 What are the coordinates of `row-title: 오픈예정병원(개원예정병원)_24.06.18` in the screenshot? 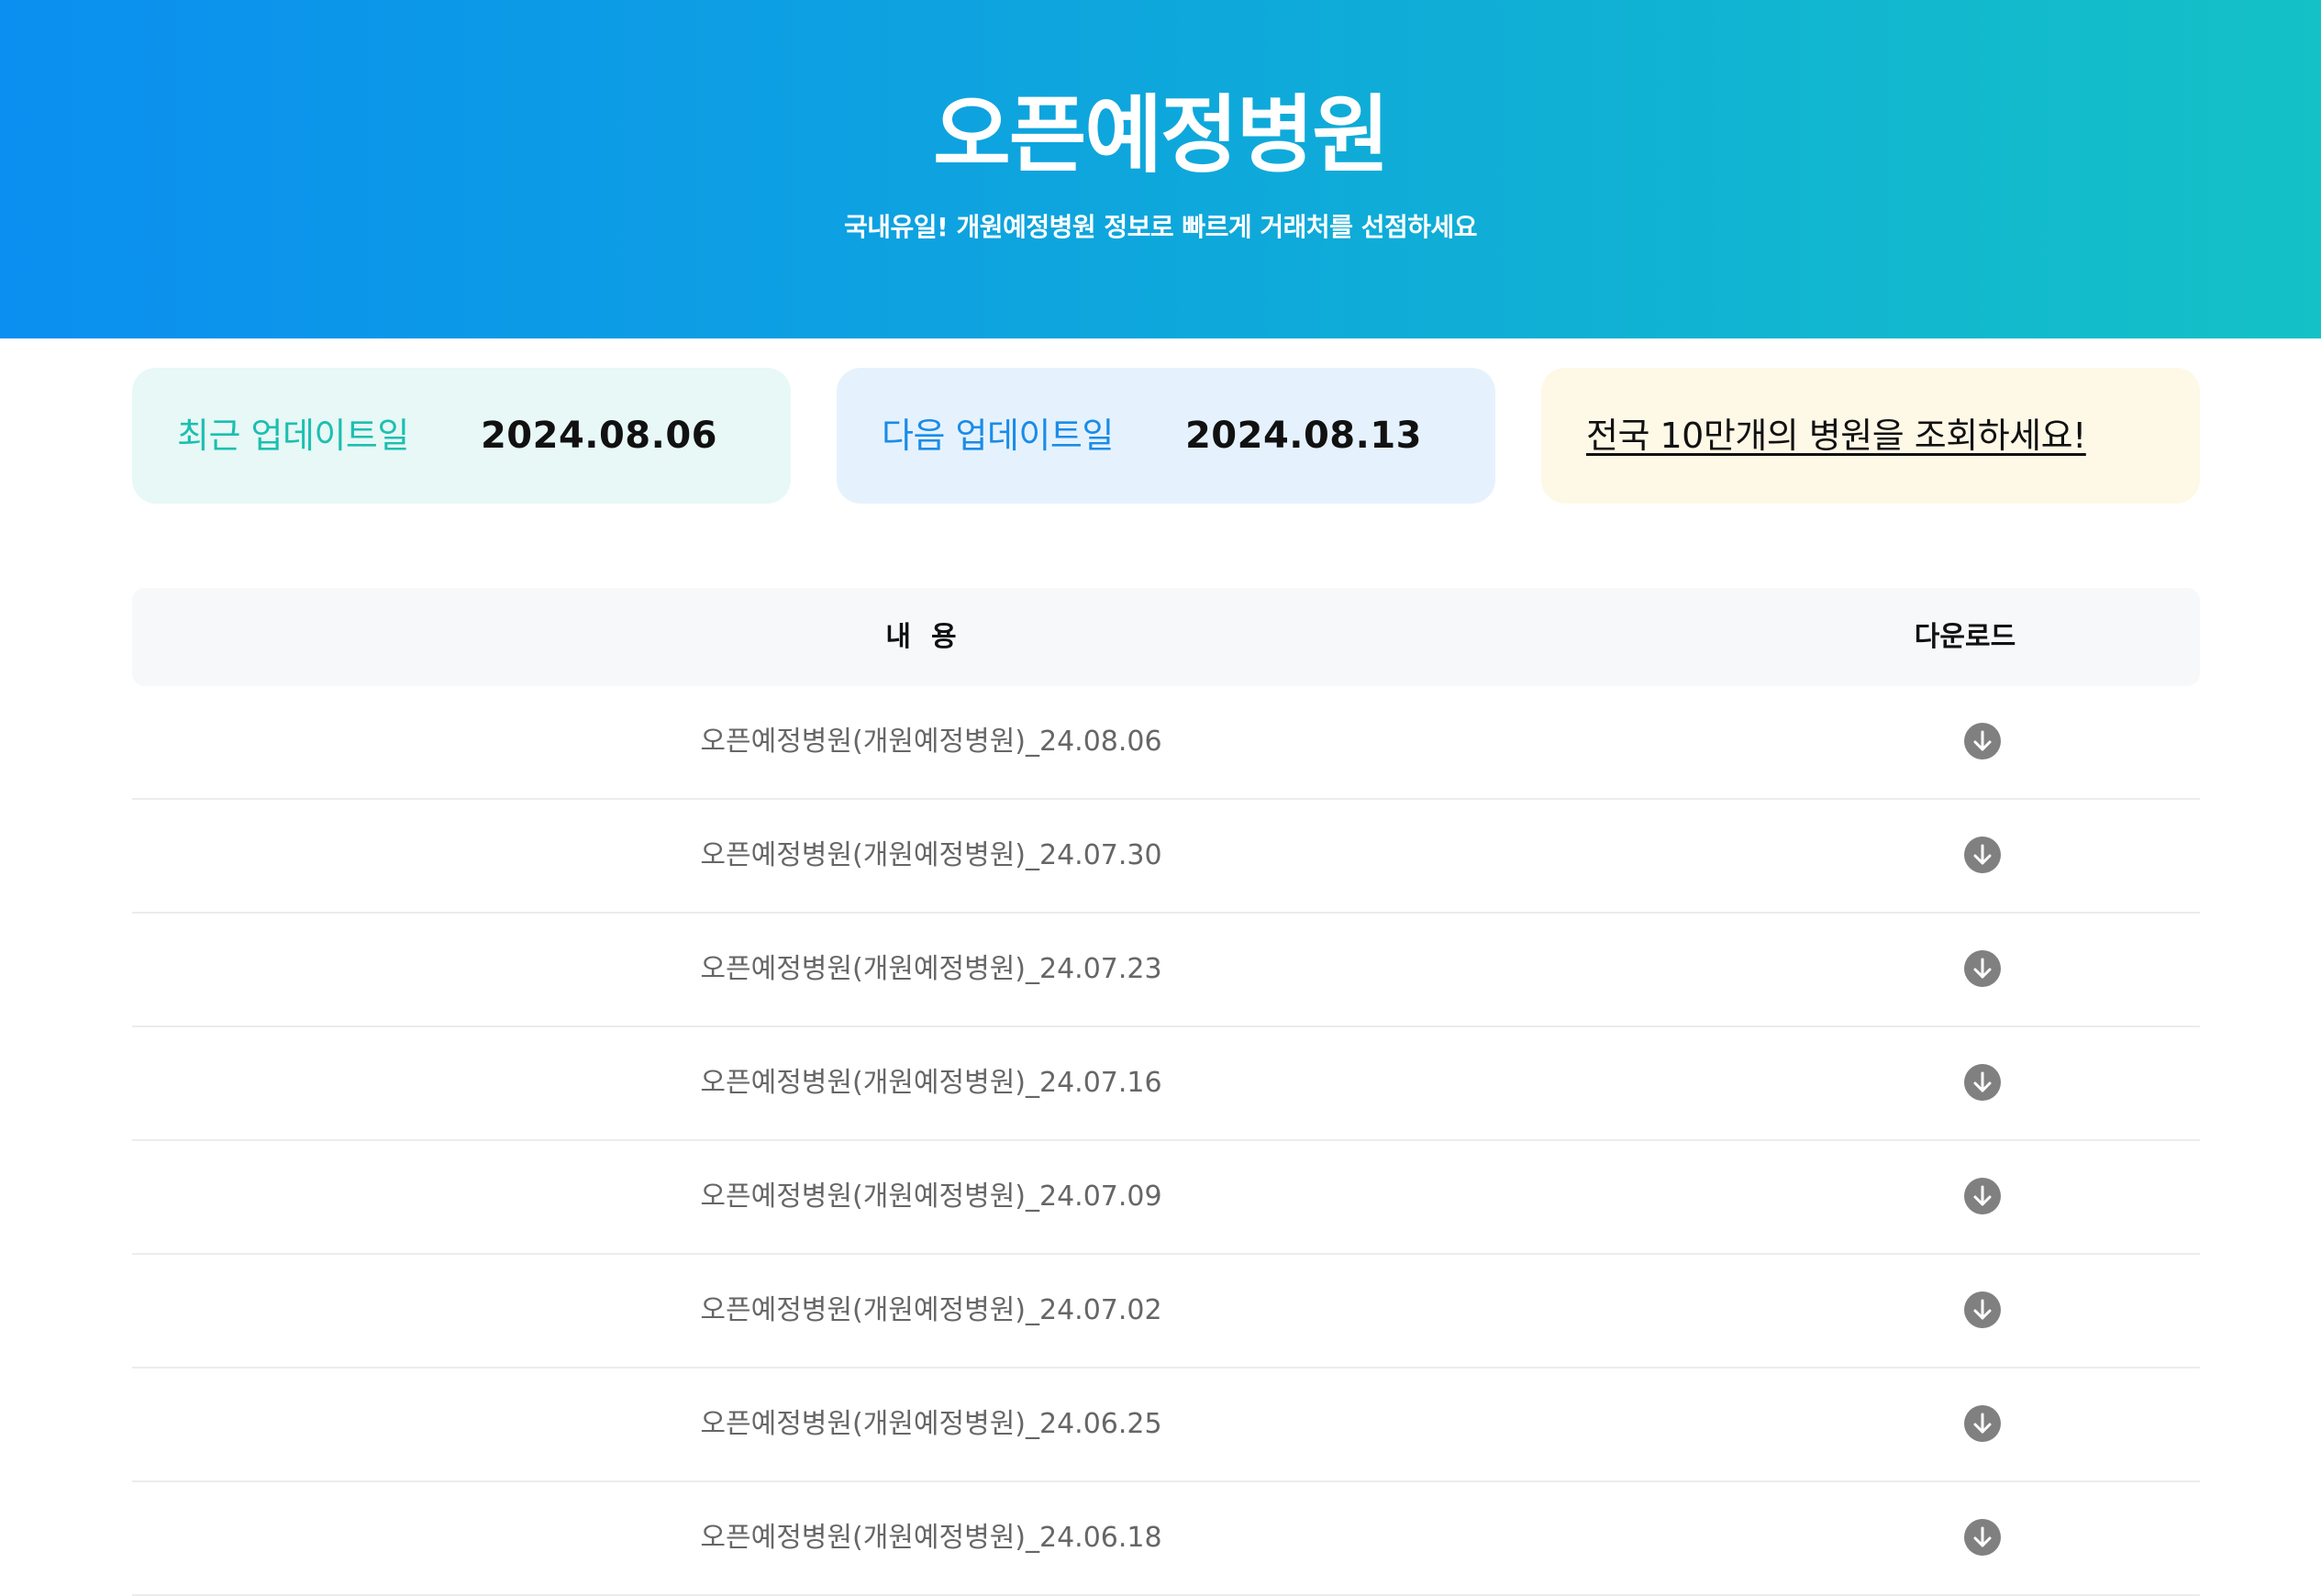 It's located at (931, 1538).